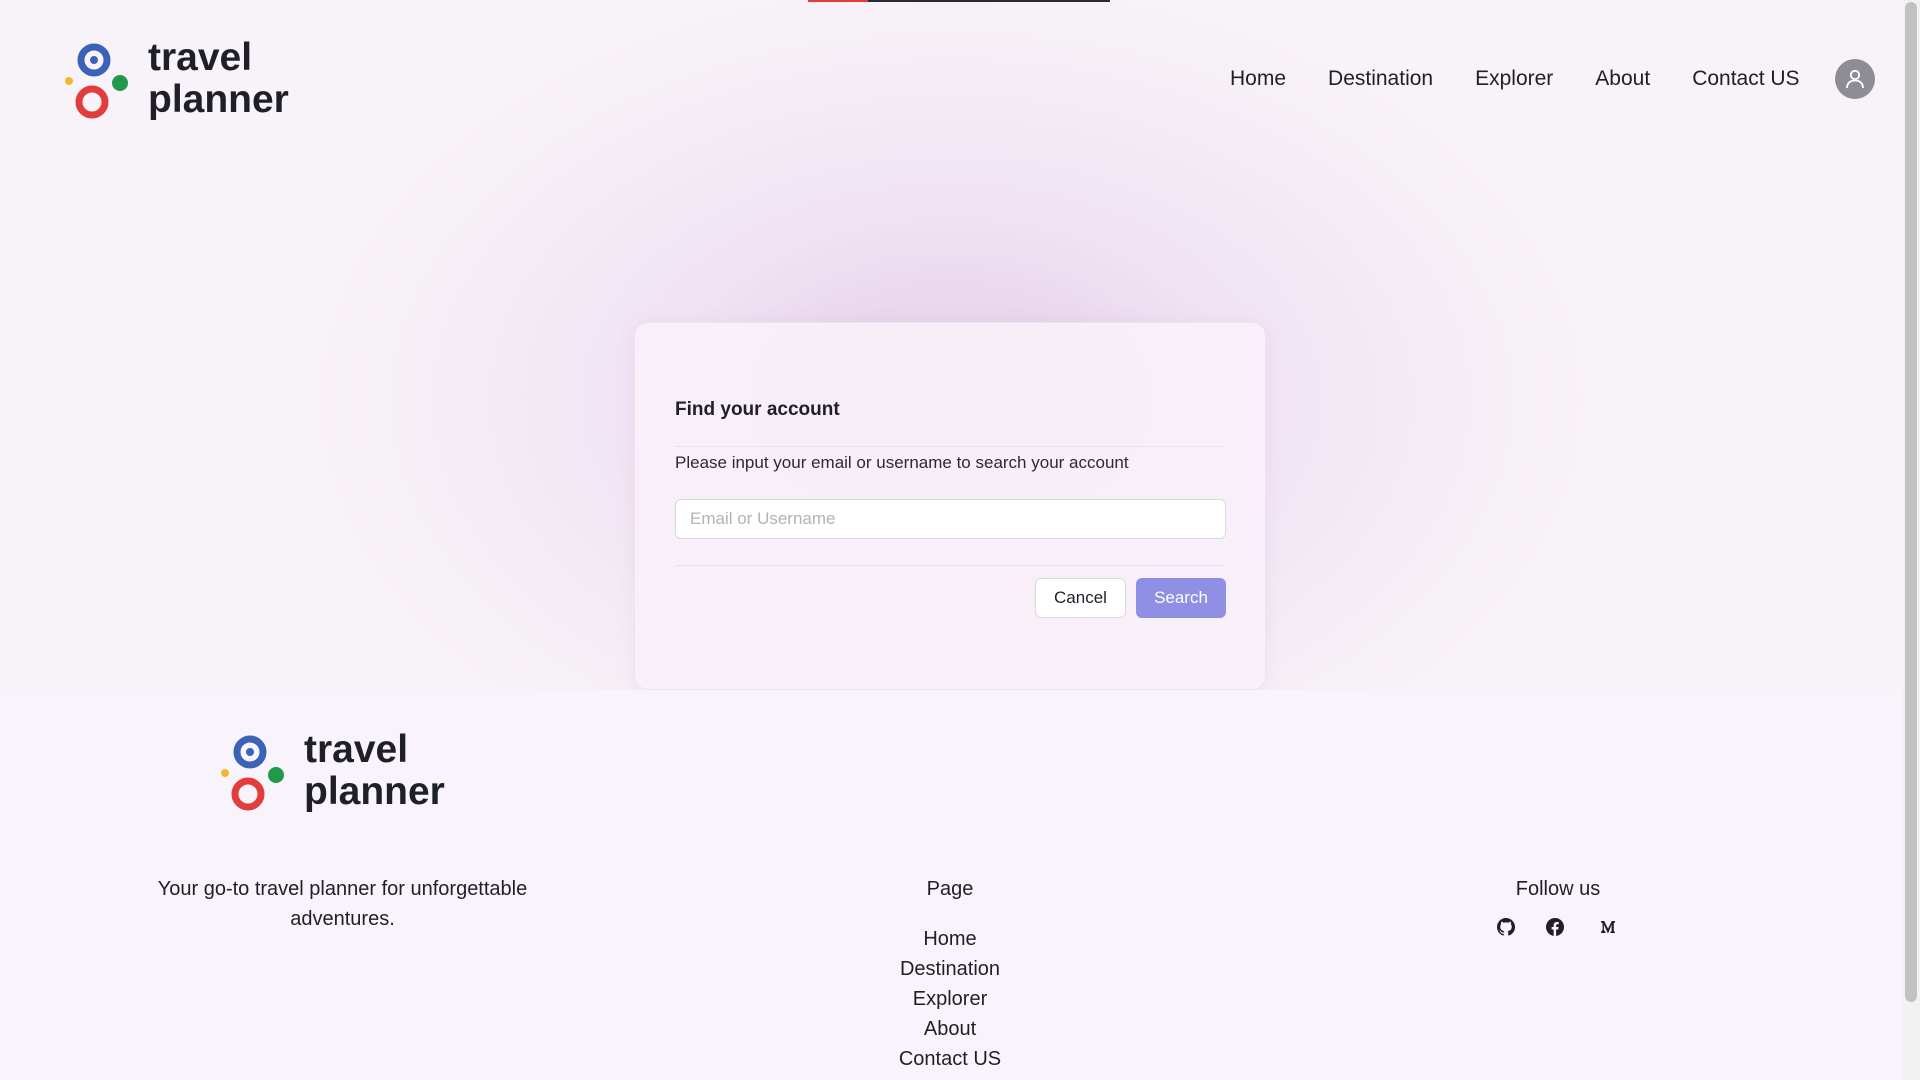  I want to click on nav-contact: Contact US, so click(1745, 79).